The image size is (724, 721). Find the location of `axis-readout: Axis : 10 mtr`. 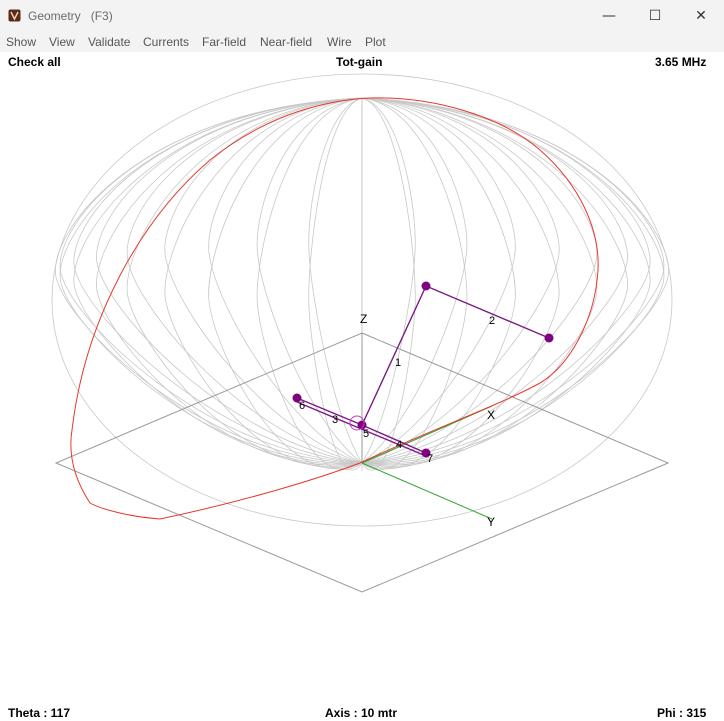

axis-readout: Axis : 10 mtr is located at coordinates (361, 713).